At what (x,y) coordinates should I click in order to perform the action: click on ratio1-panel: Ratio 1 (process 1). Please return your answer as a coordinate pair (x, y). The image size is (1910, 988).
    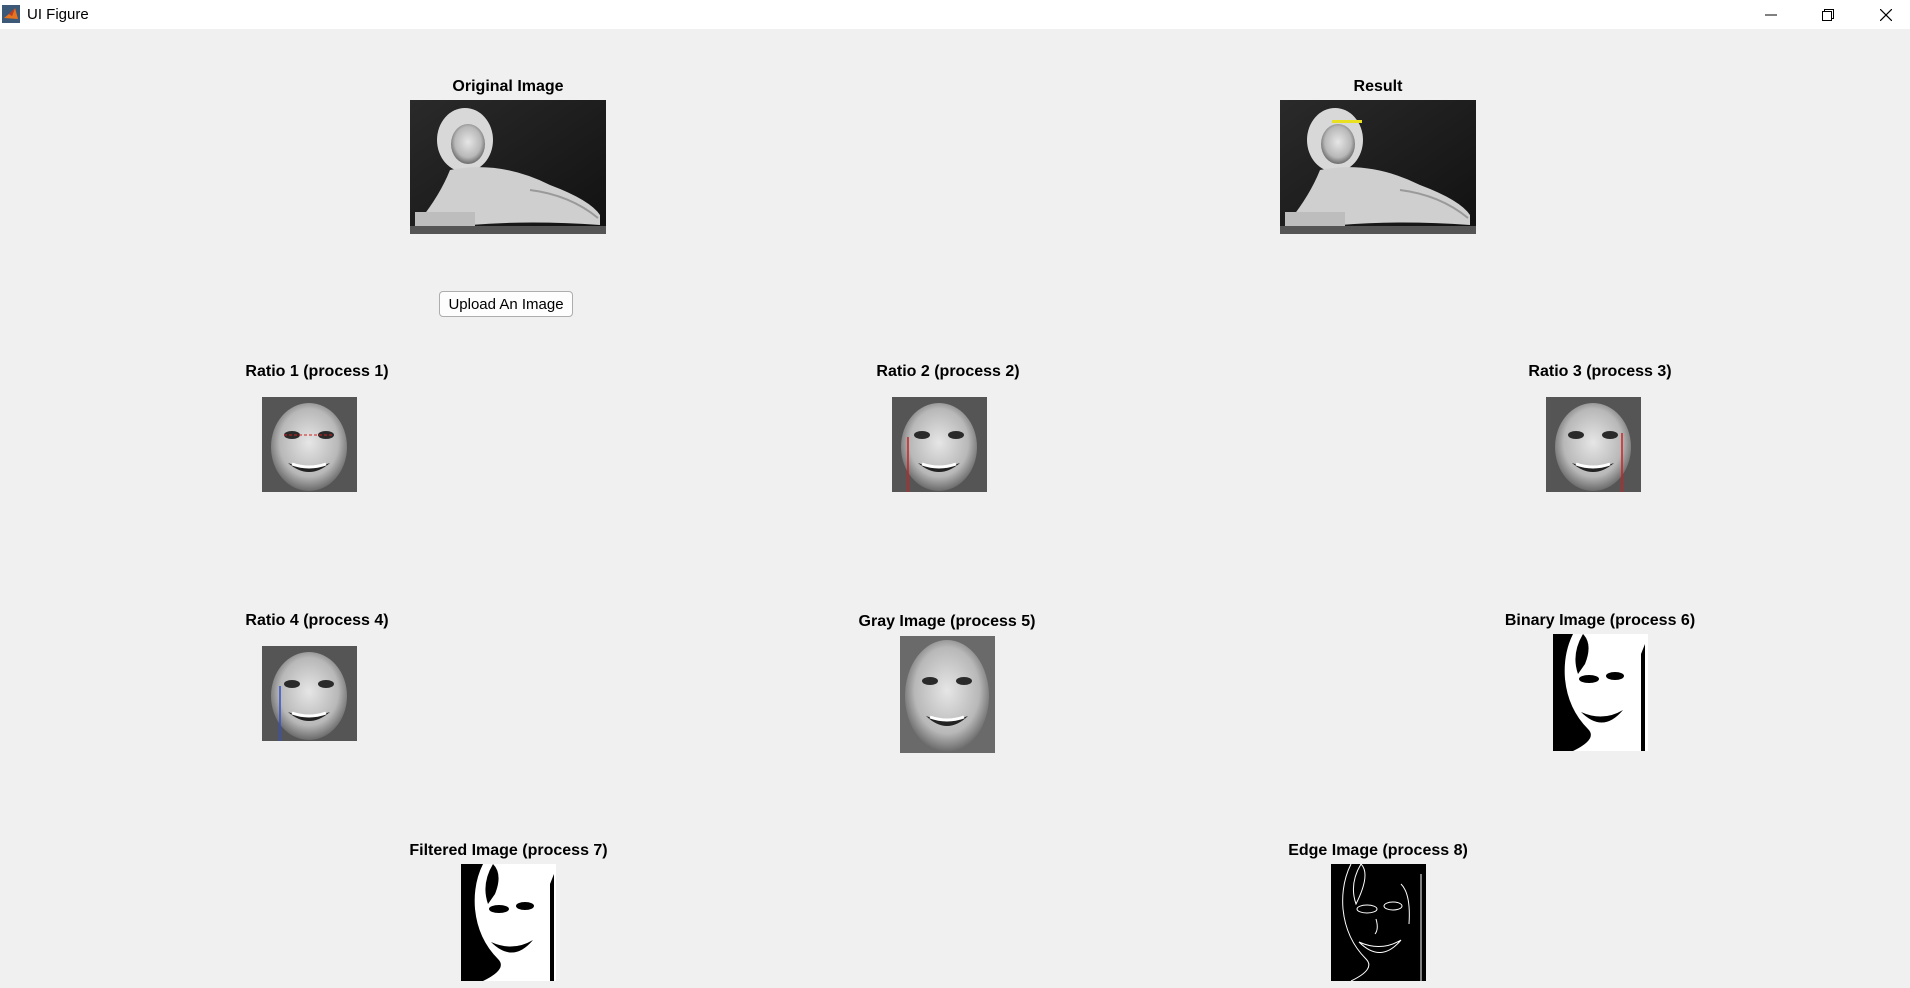
    Looking at the image, I should click on (317, 428).